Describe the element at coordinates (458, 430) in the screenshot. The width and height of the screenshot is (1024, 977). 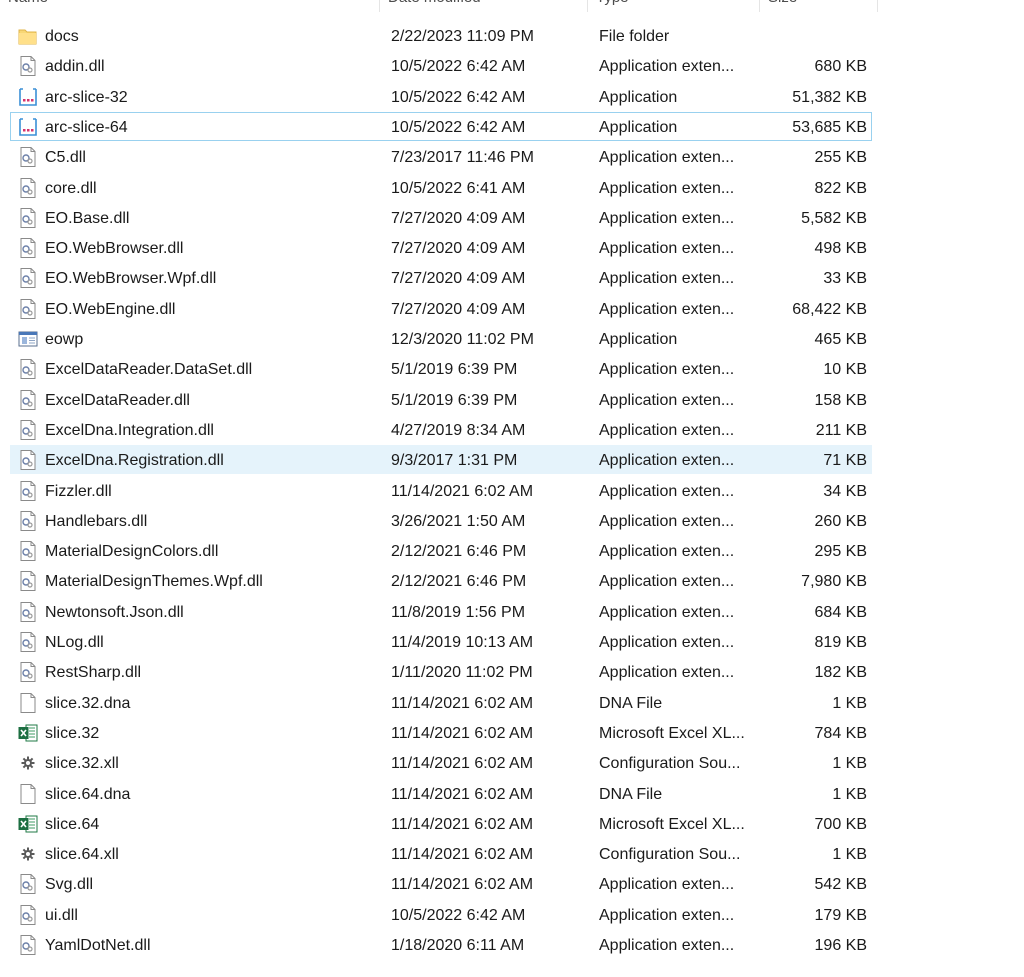
I see `file-date-modified: 4/27/2019 8:34 AM` at that location.